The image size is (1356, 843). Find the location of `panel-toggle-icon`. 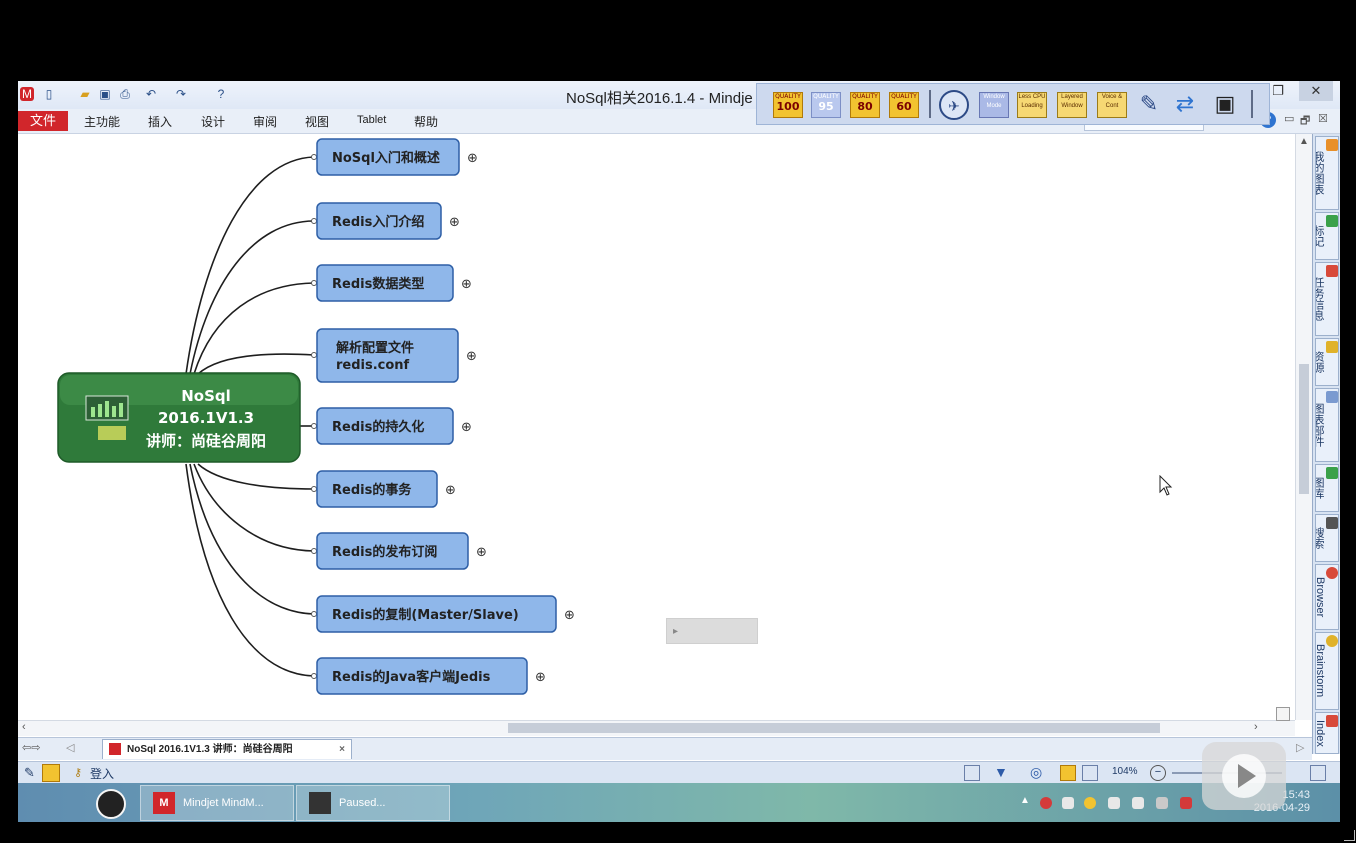

panel-toggle-icon is located at coordinates (1318, 773).